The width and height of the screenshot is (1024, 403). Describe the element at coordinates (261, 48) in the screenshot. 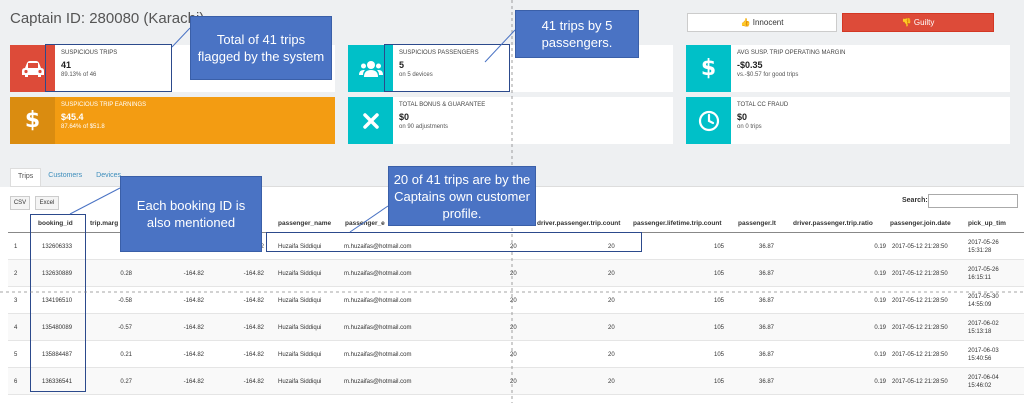

I see `callout-trips-flagged: Total of 41 trips flagged by the system` at that location.